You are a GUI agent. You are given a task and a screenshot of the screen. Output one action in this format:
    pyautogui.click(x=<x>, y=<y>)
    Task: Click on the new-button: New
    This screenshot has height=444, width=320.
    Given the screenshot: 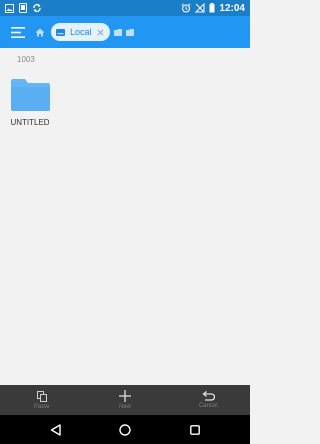 What is the action you would take?
    pyautogui.click(x=124, y=400)
    